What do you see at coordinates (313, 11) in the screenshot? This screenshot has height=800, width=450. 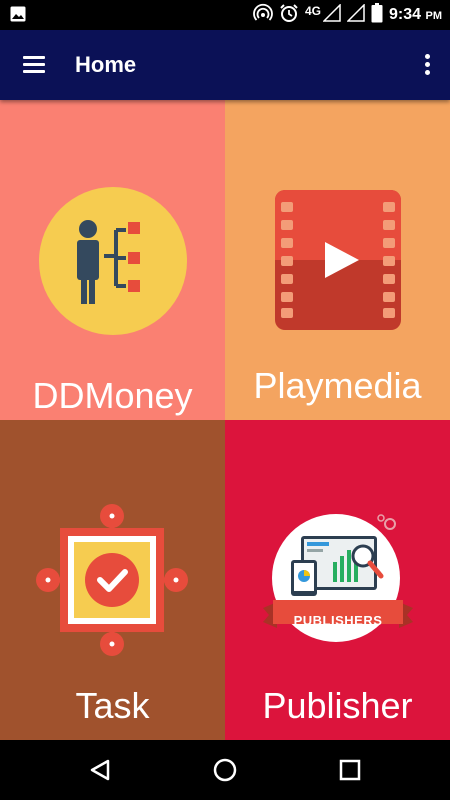 I see `network-type: 4G` at bounding box center [313, 11].